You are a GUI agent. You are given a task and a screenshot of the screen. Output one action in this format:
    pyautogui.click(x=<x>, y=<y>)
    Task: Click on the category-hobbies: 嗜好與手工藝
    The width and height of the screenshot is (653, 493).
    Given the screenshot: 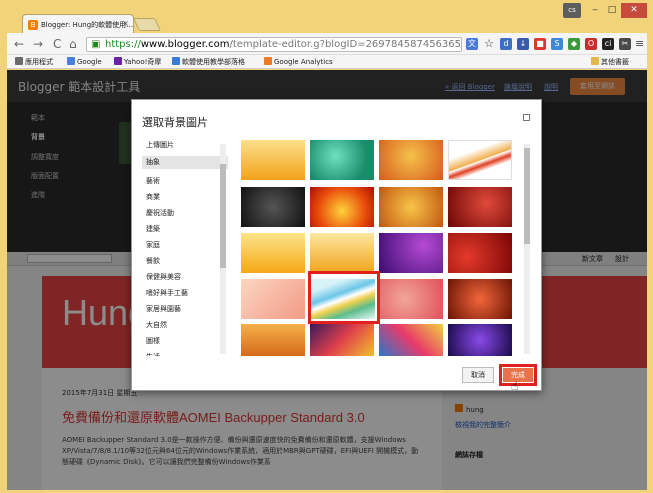 What is the action you would take?
    pyautogui.click(x=167, y=293)
    